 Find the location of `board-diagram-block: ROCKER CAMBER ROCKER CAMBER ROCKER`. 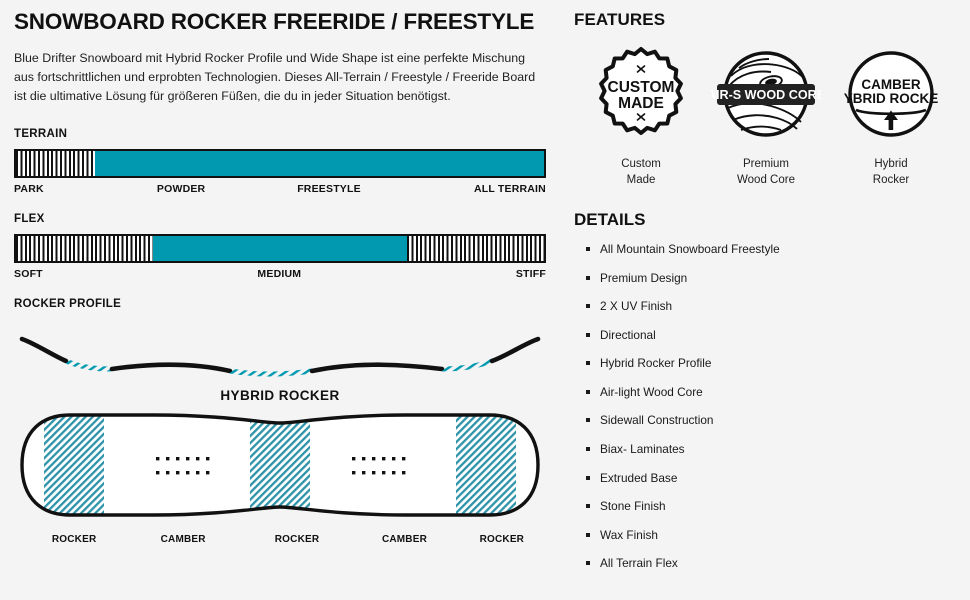

board-diagram-block: ROCKER CAMBER ROCKER CAMBER ROCKER is located at coordinates (280, 479).